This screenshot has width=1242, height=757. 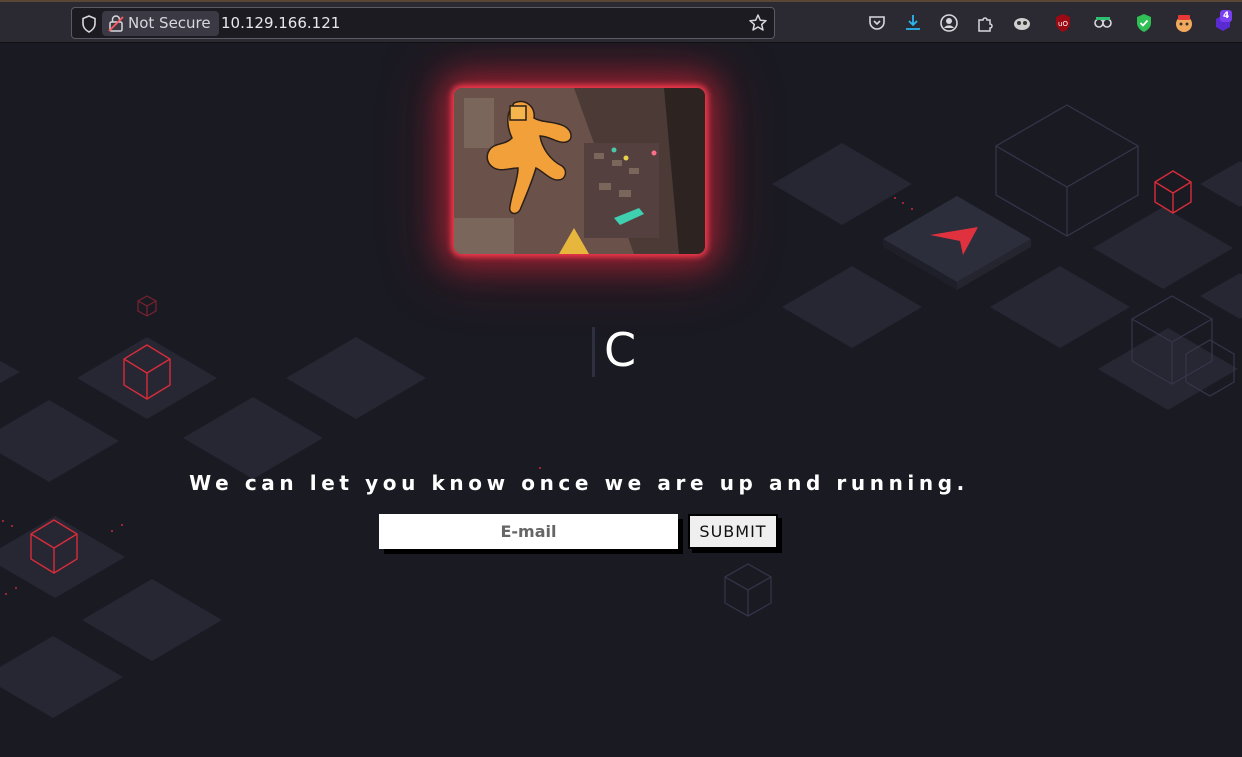 I want to click on site-security-indicator: Not Secure, so click(x=160, y=23).